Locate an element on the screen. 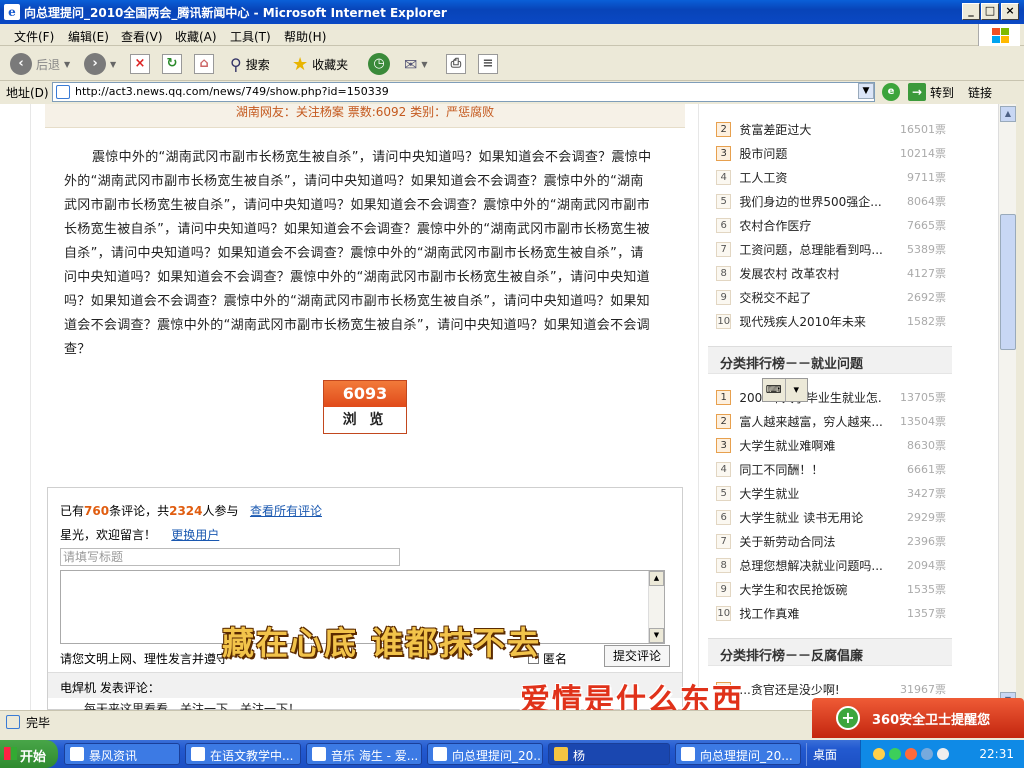  question-meta: 湖南网友：关注杨案 票数:6092 类别：严惩腐败 is located at coordinates (365, 116).